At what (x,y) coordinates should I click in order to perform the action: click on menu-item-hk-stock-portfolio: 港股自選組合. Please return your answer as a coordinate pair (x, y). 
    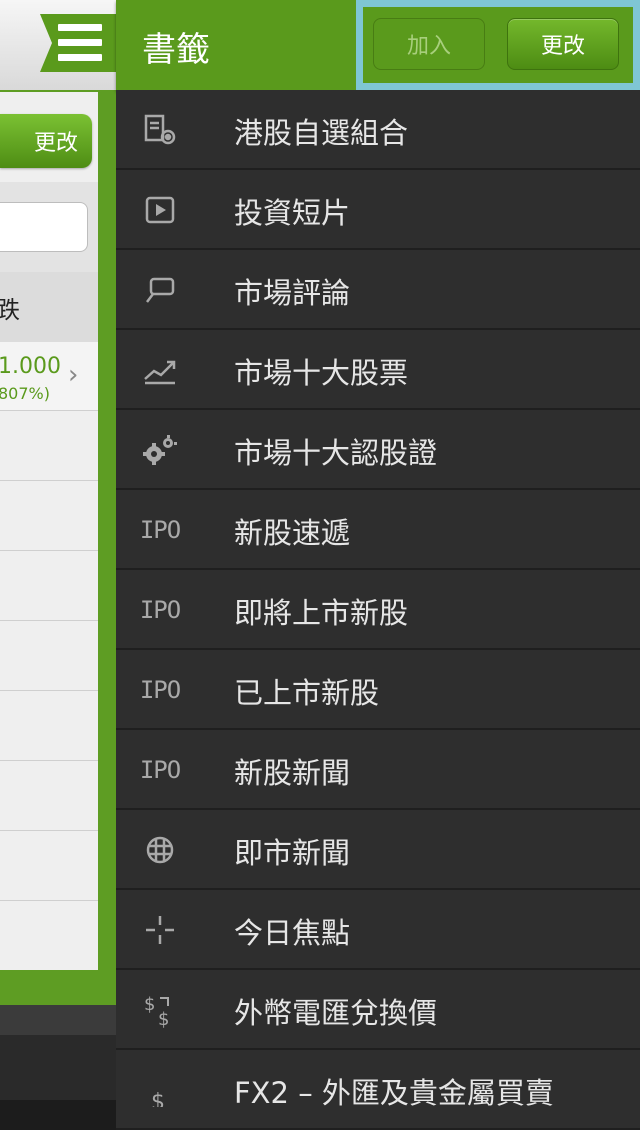
    Looking at the image, I should click on (378, 130).